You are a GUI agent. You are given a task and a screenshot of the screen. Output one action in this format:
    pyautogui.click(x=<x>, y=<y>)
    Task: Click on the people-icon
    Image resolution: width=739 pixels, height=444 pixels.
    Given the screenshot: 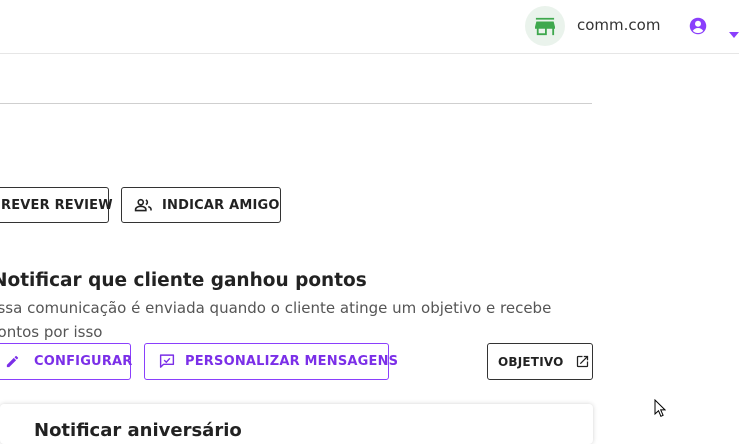 What is the action you would take?
    pyautogui.click(x=143, y=205)
    